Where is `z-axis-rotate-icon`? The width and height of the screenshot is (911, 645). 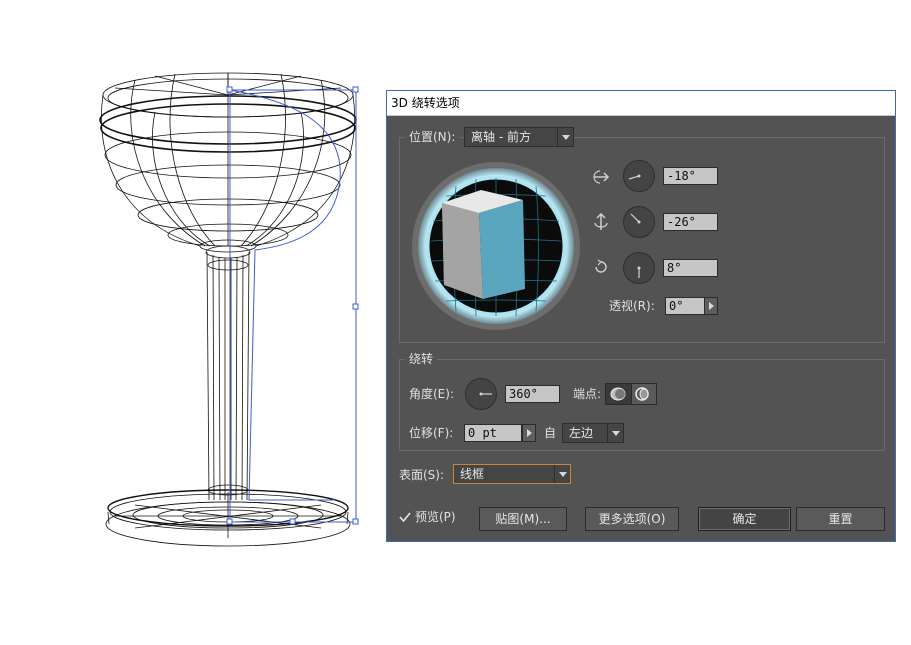 z-axis-rotate-icon is located at coordinates (601, 266).